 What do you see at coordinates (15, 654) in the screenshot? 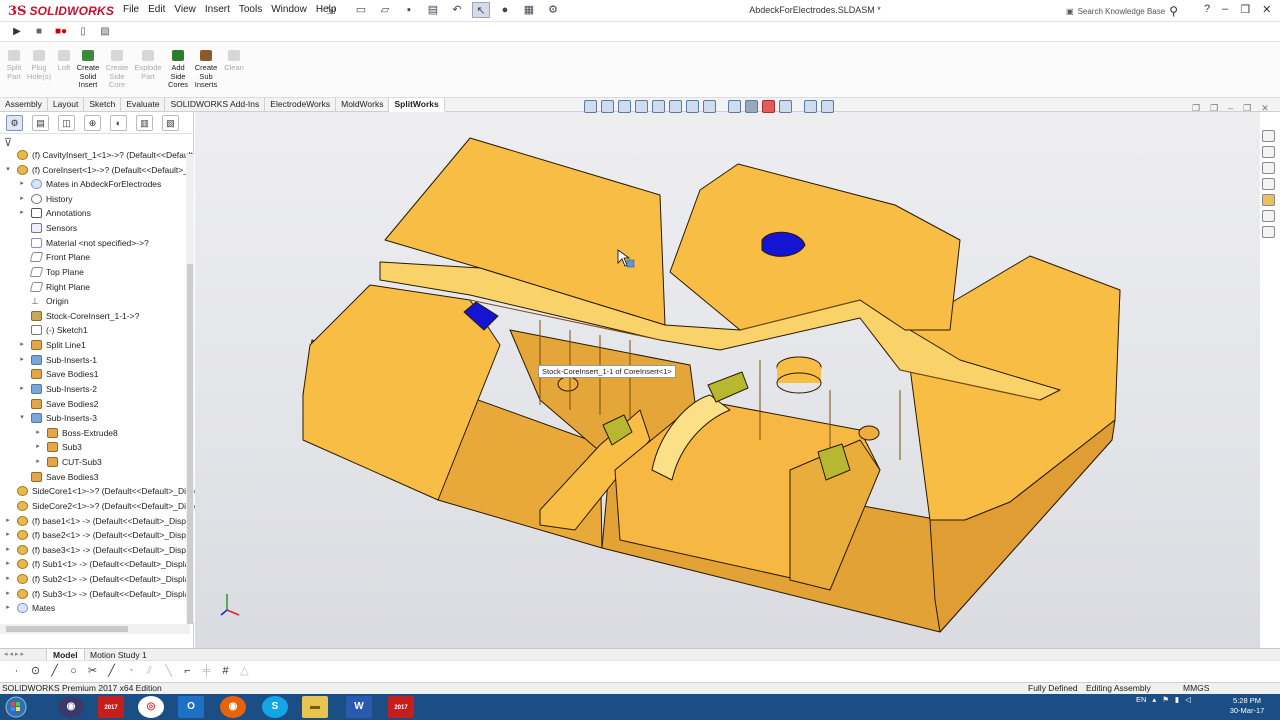
I see `tab-scroll-arrows: ◂◂▸▸` at bounding box center [15, 654].